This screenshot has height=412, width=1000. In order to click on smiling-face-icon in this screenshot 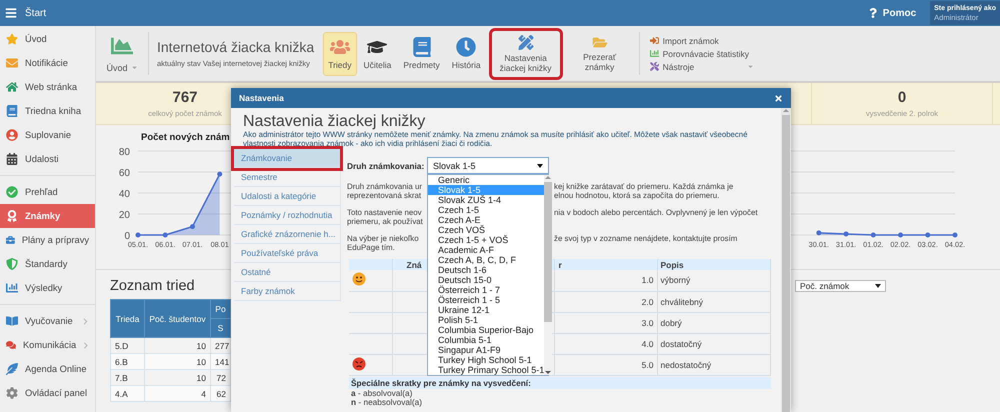, I will do `click(359, 279)`.